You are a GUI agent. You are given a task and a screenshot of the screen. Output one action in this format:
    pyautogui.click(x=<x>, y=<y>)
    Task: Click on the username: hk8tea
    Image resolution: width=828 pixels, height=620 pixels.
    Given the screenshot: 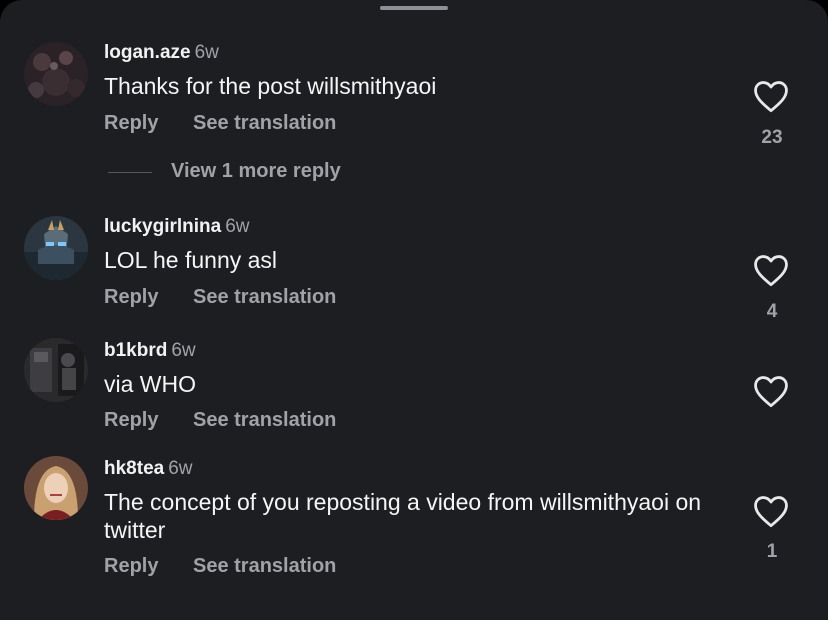 What is the action you would take?
    pyautogui.click(x=134, y=468)
    